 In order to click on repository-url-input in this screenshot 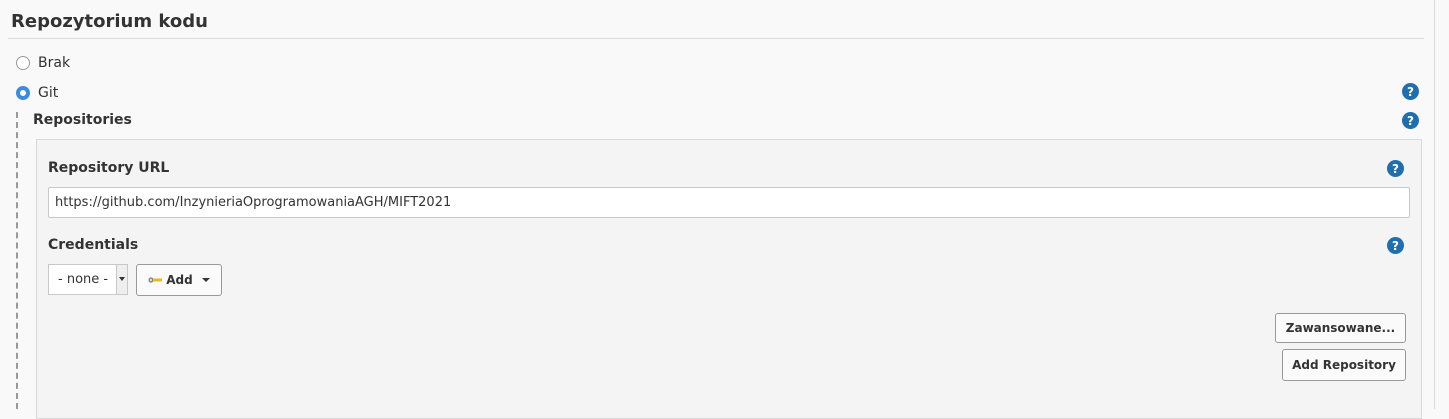, I will do `click(729, 202)`.